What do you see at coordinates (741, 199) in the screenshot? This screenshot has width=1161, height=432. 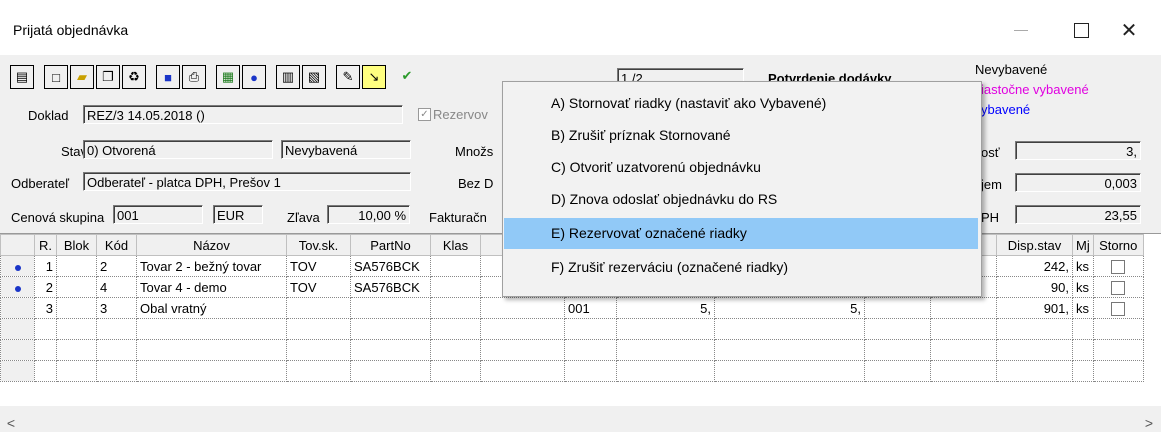 I see `menu-item-odoslat: D) Znova odoslať objednávku do RS` at bounding box center [741, 199].